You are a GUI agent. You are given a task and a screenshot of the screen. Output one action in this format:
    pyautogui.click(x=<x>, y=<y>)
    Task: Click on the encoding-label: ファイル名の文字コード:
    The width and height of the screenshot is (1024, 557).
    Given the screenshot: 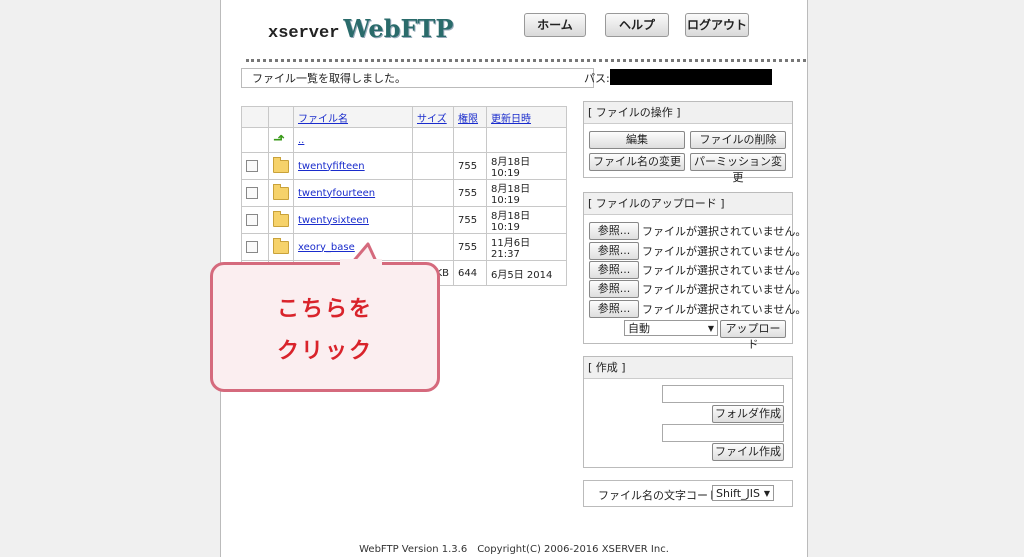 What is the action you would take?
    pyautogui.click(x=660, y=495)
    